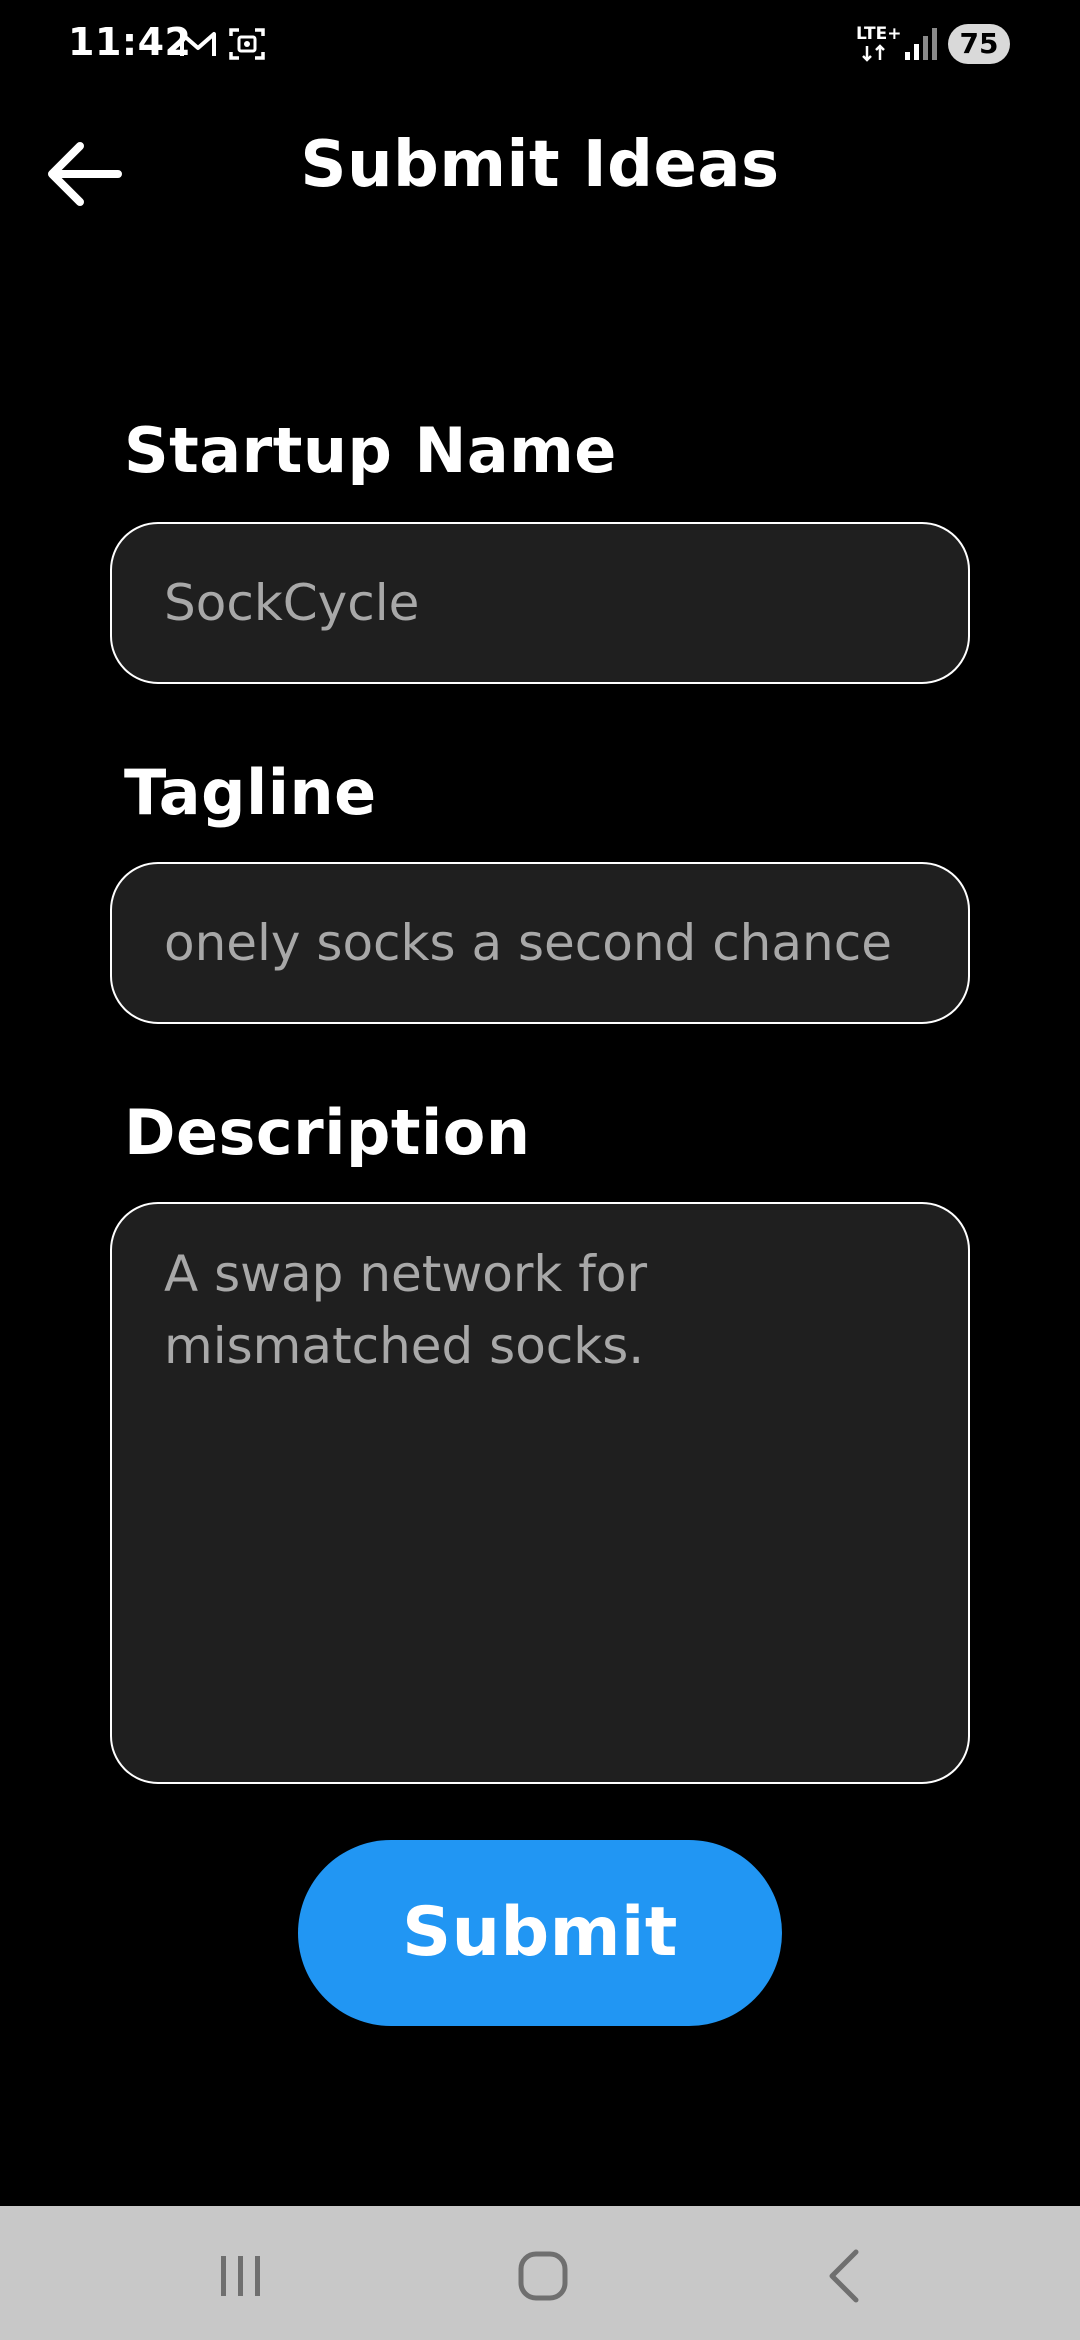 The height and width of the screenshot is (2340, 1080). What do you see at coordinates (130, 42) in the screenshot?
I see `status-time: 11:42` at bounding box center [130, 42].